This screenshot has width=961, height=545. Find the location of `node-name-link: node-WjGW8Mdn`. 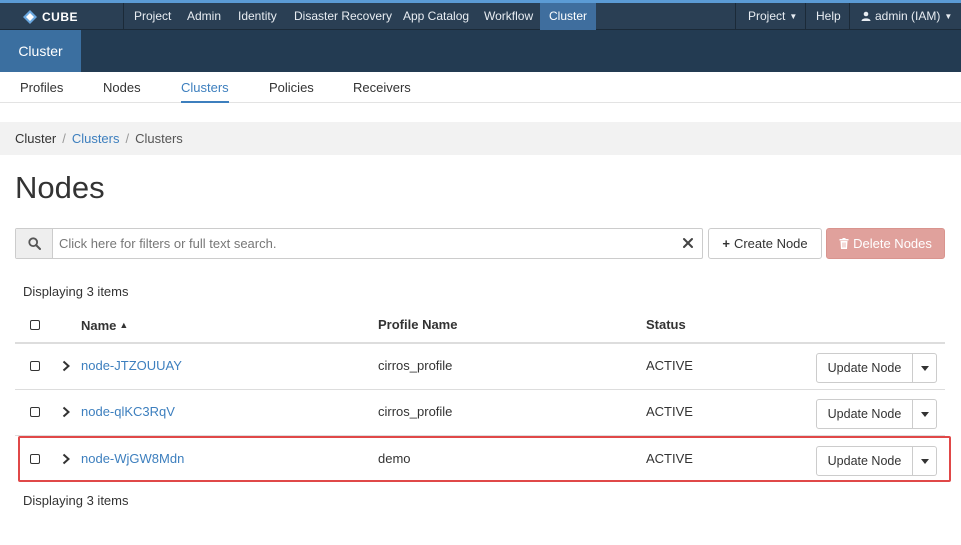

node-name-link: node-WjGW8Mdn is located at coordinates (132, 458).